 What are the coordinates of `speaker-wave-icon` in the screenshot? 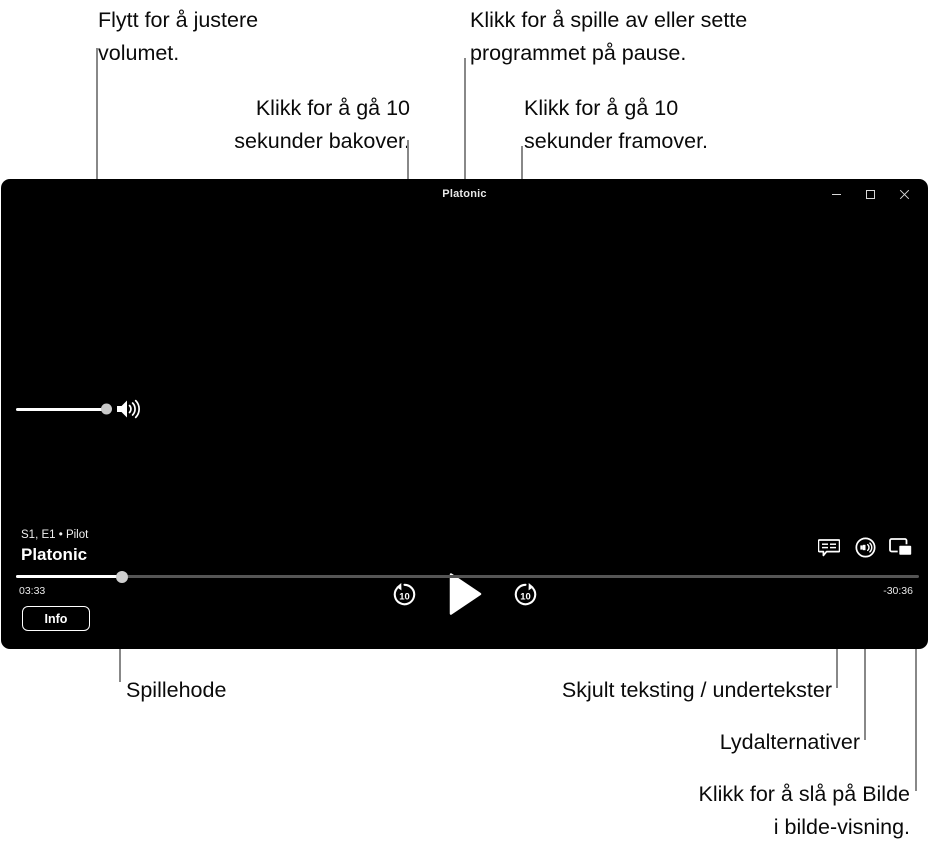 It's located at (128, 409).